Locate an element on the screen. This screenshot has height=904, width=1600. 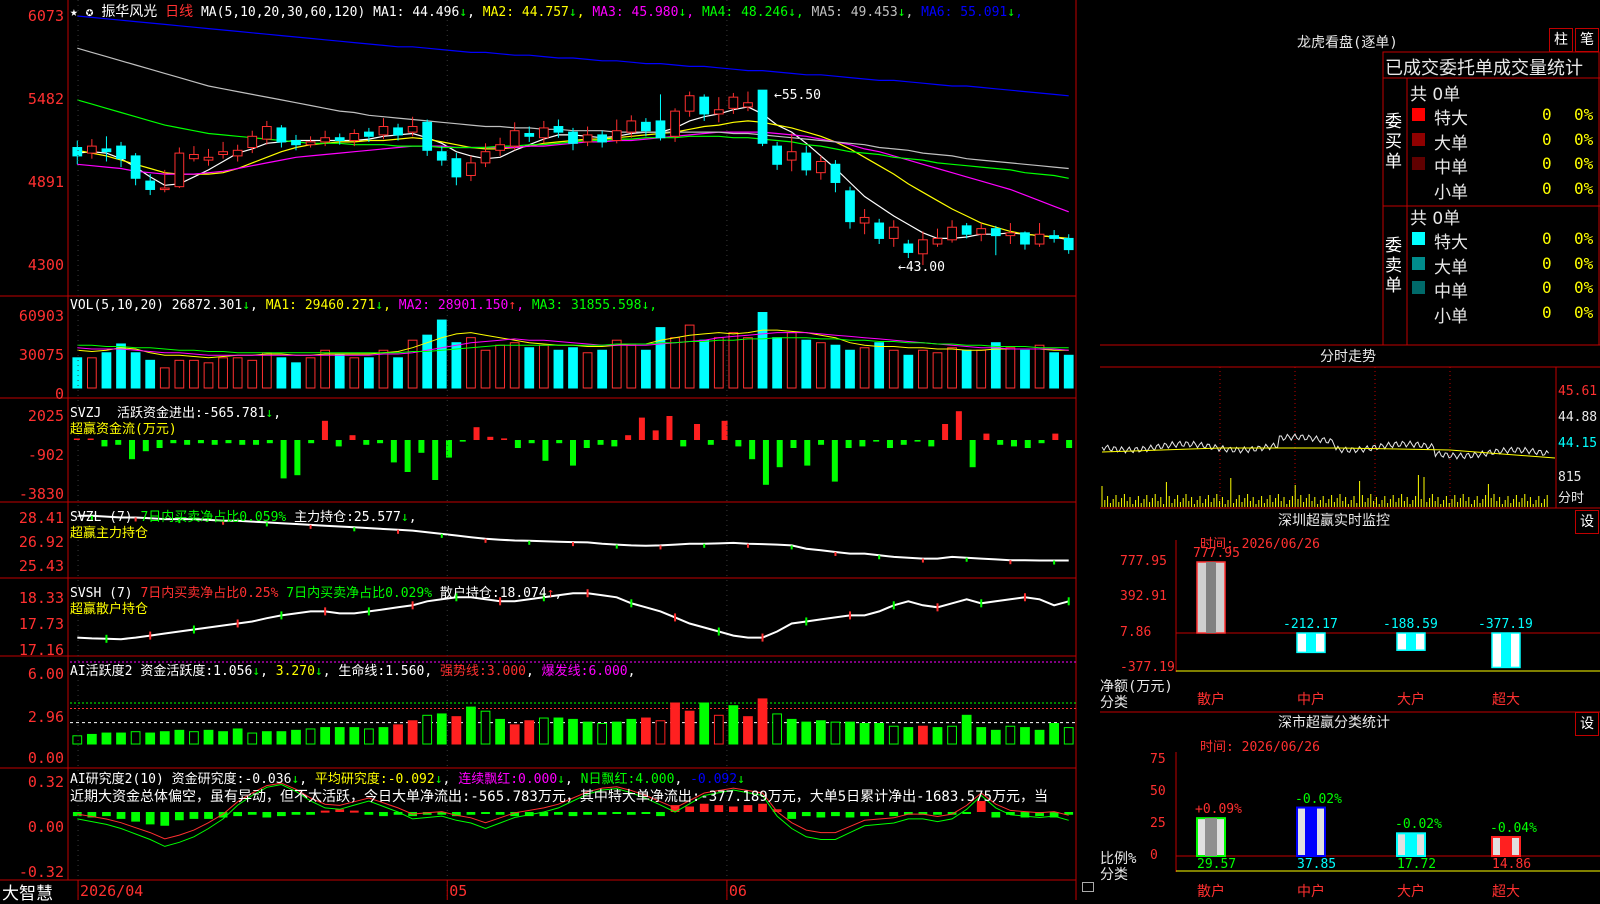
monitor-ytick: 392.91 is located at coordinates (1143, 596).